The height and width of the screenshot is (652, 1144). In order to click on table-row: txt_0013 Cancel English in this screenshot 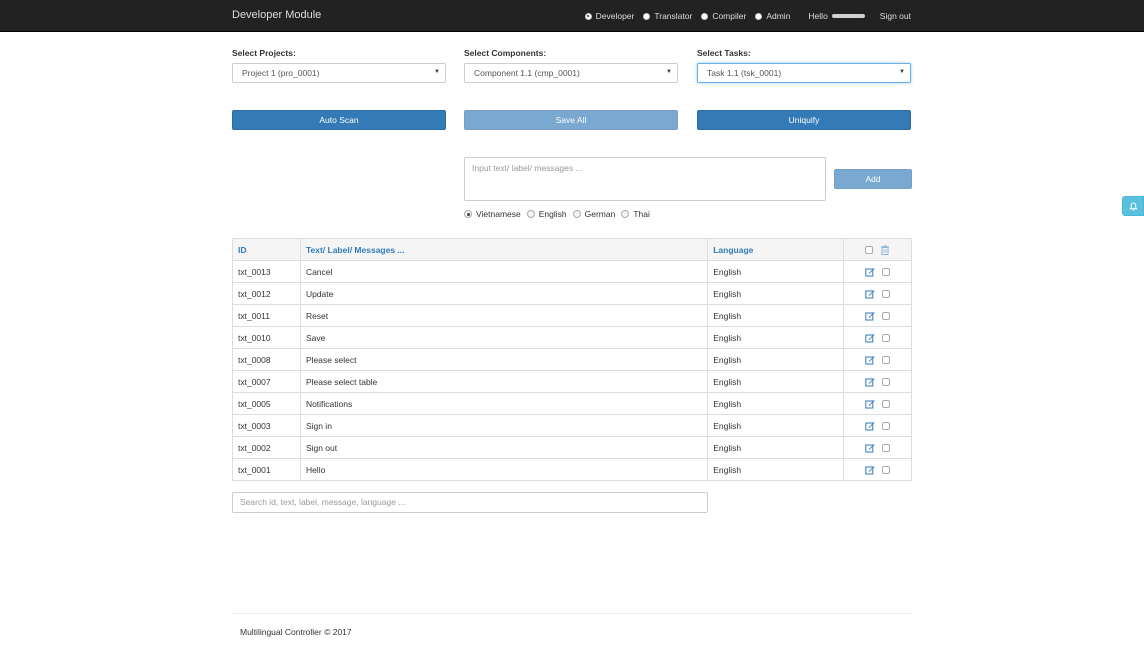, I will do `click(572, 271)`.